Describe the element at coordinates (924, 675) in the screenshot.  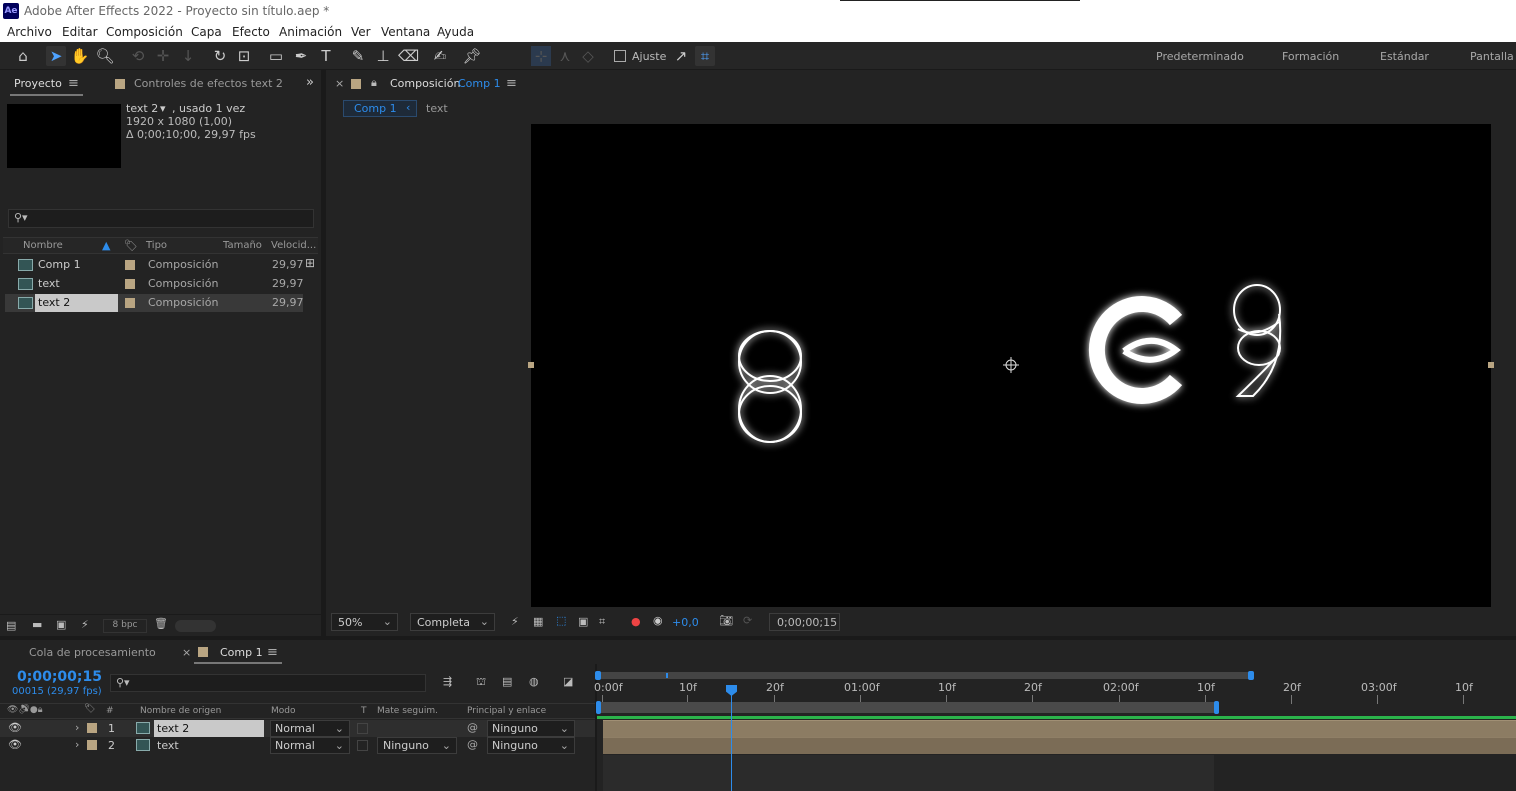
I see `time-navigator` at that location.